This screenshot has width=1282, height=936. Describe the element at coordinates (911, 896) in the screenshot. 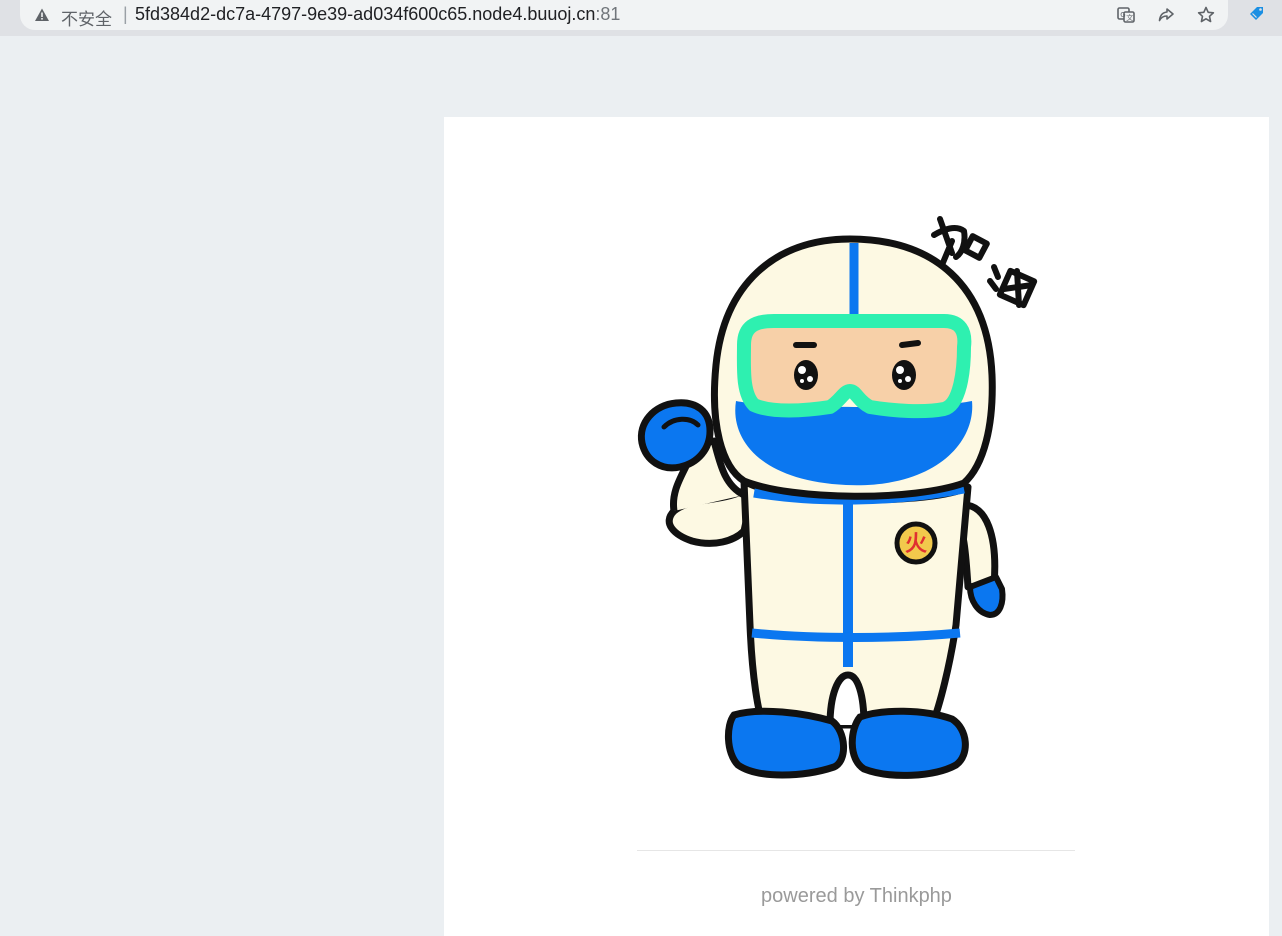

I see `thinkphp-link: Thinkphp` at that location.